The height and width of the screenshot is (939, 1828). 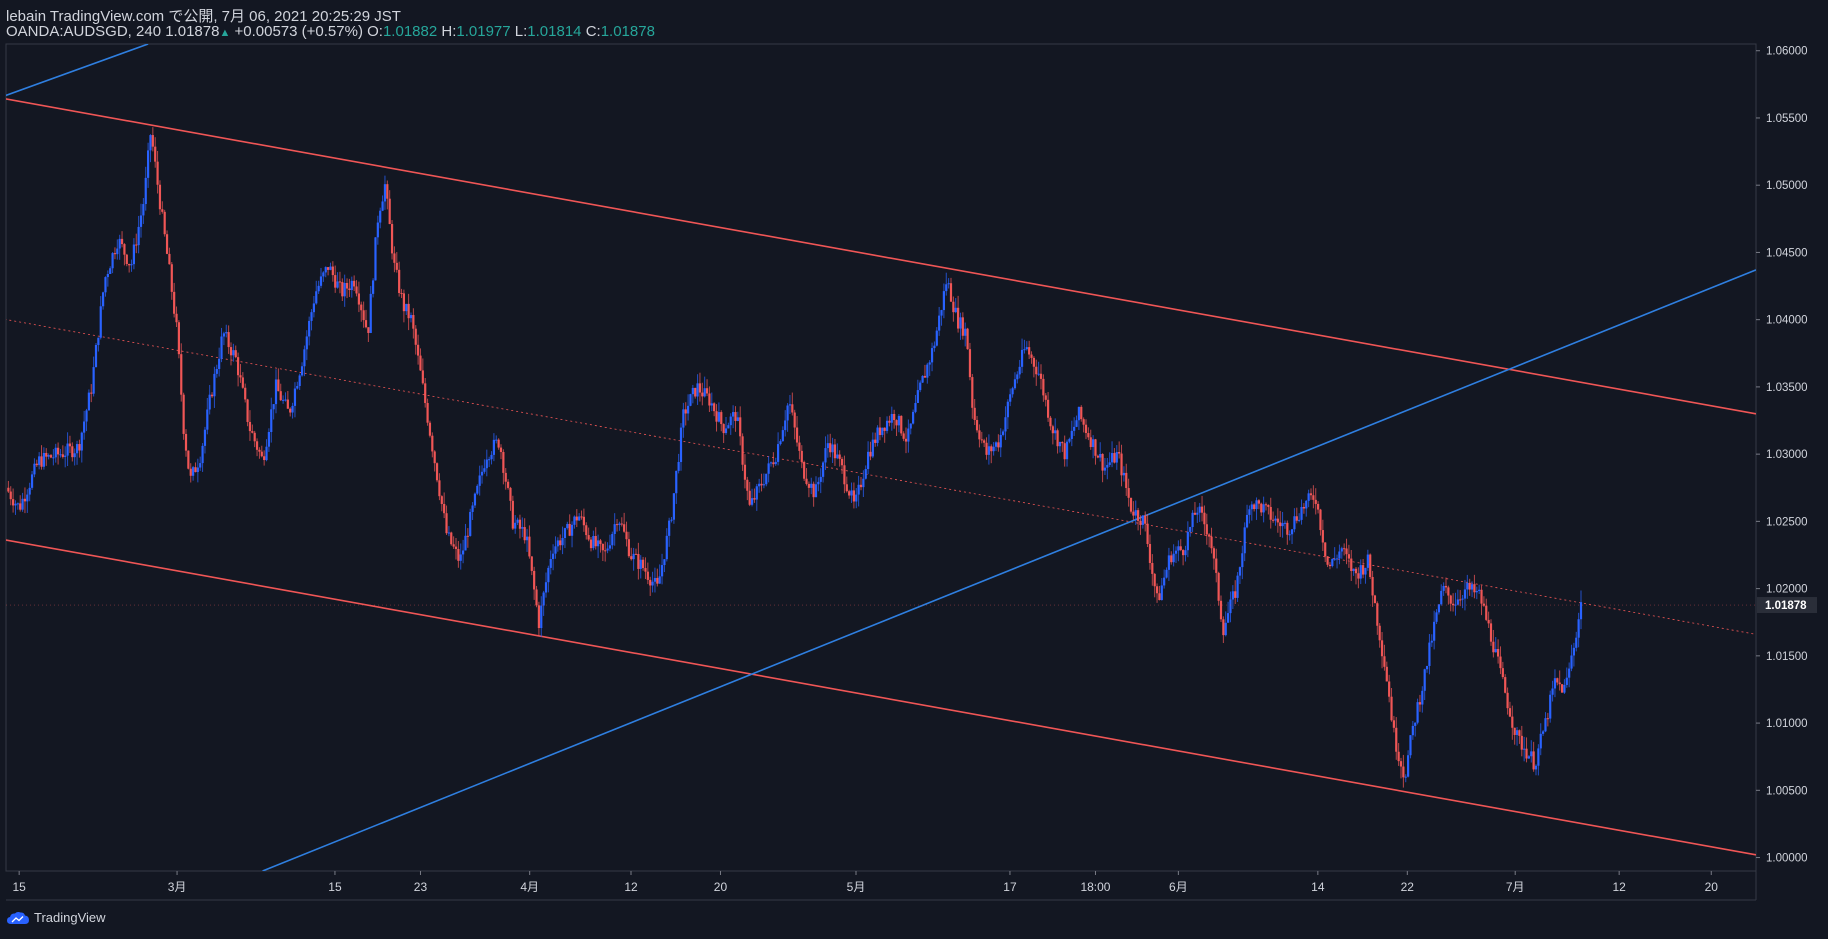 What do you see at coordinates (1619, 887) in the screenshot?
I see `time-tick-label: 12` at bounding box center [1619, 887].